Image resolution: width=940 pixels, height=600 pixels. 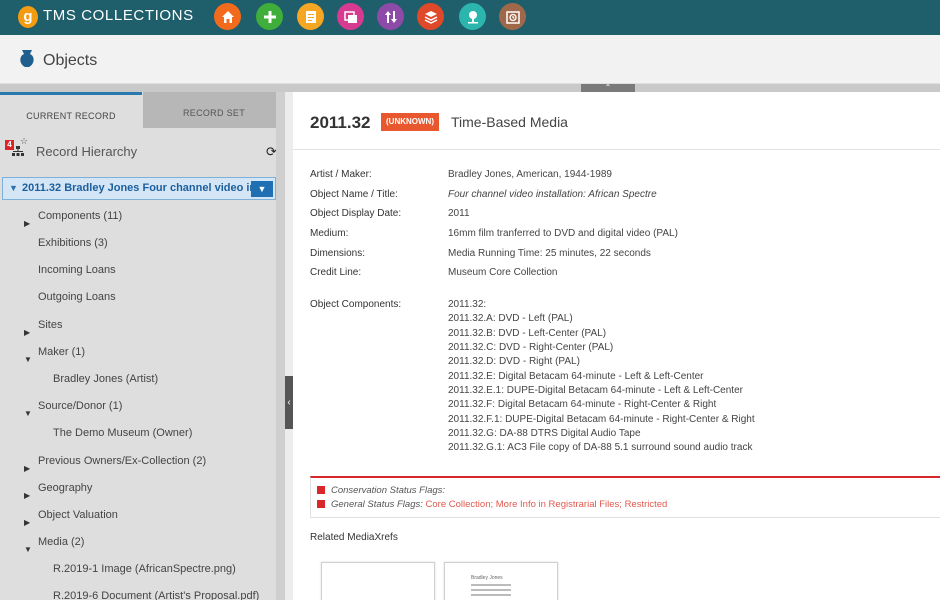 I want to click on tree-item-exhibitions: Exhibitions (3), so click(x=73, y=243).